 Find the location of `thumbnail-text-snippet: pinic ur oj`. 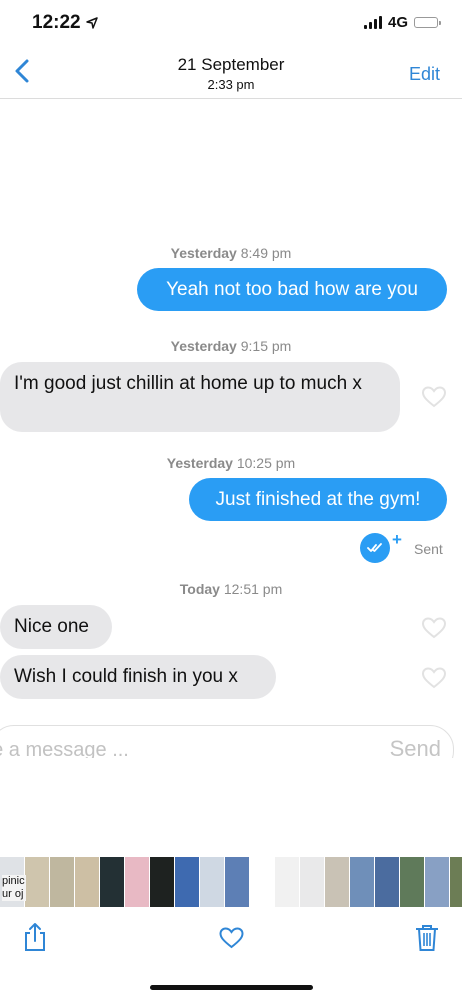

thumbnail-text-snippet: pinic ur oj is located at coordinates (14, 888).